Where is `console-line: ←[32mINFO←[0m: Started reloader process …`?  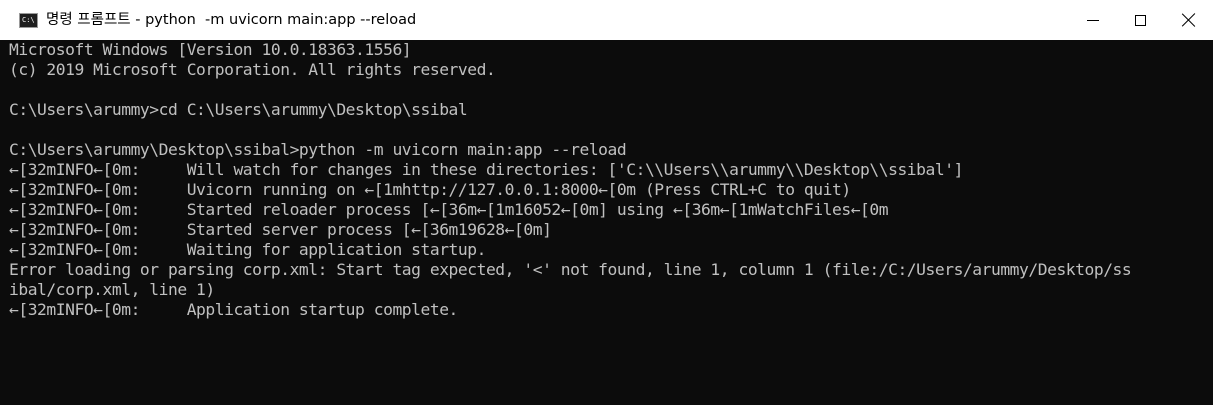
console-line: ←[32mINFO←[0m: Started reloader process … is located at coordinates (449, 209).